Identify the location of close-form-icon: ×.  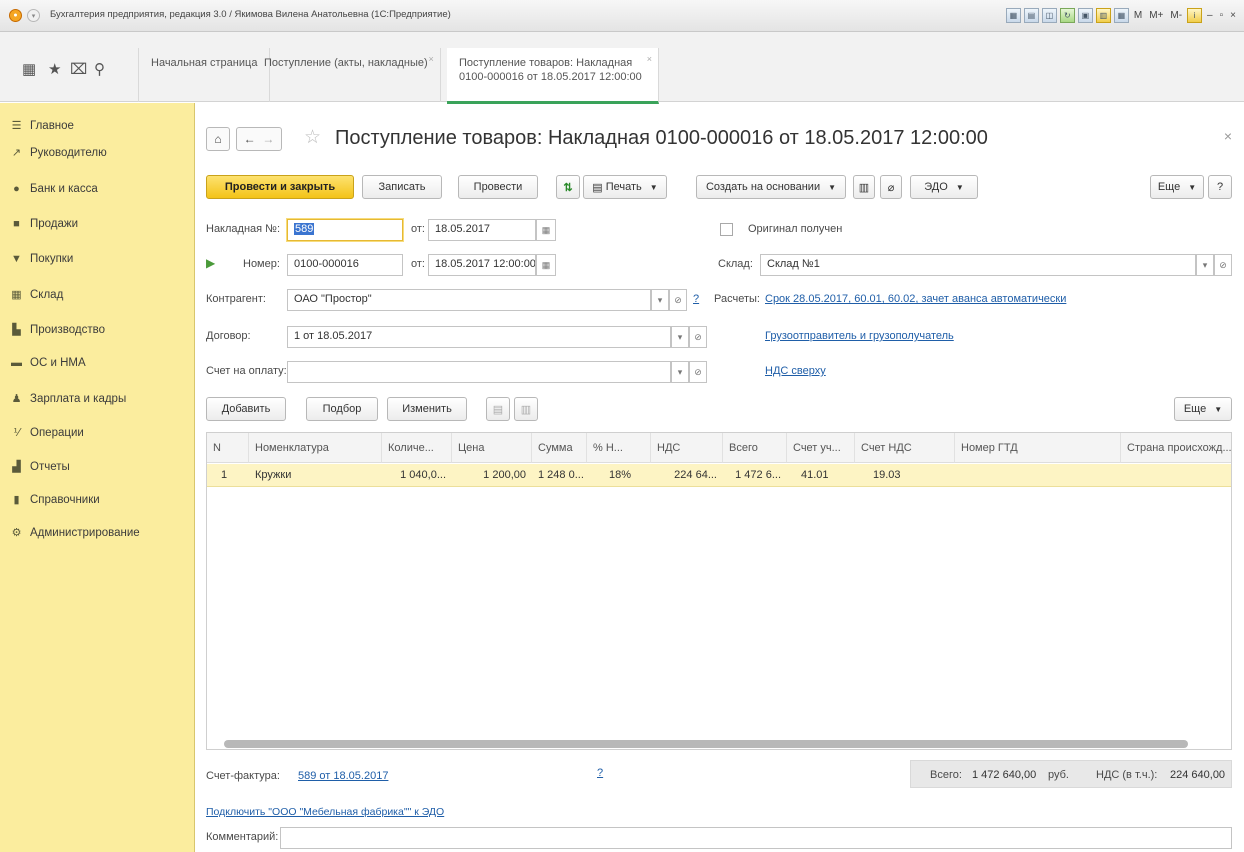
(1228, 136).